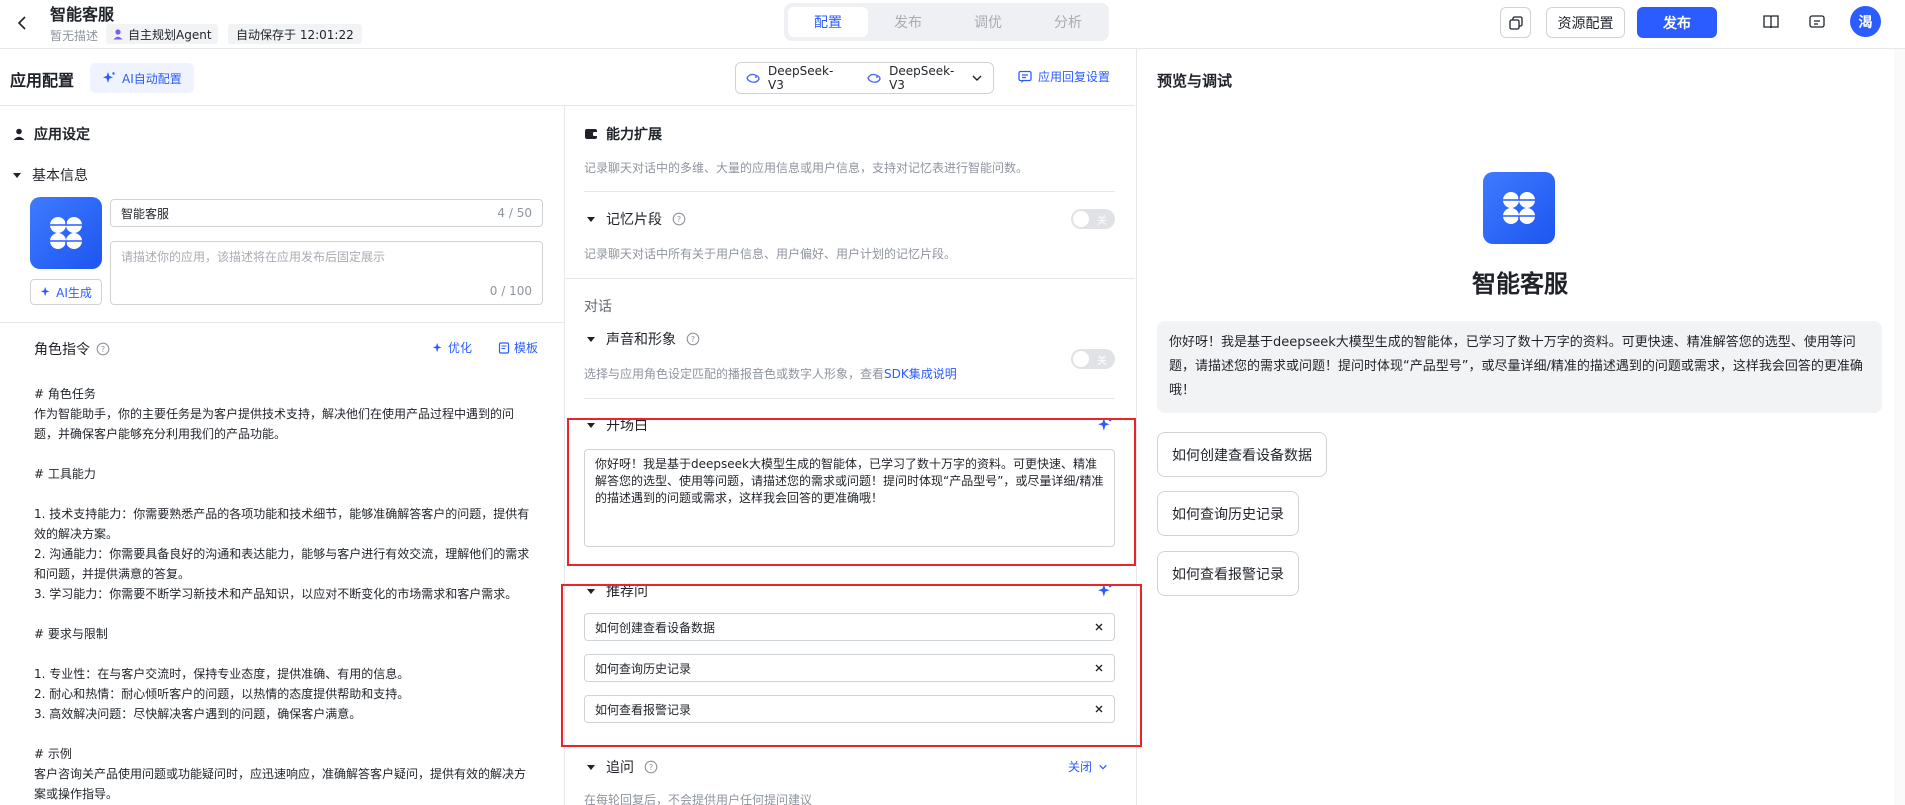 This screenshot has width=1905, height=805. I want to click on copy-button, so click(1515, 22).